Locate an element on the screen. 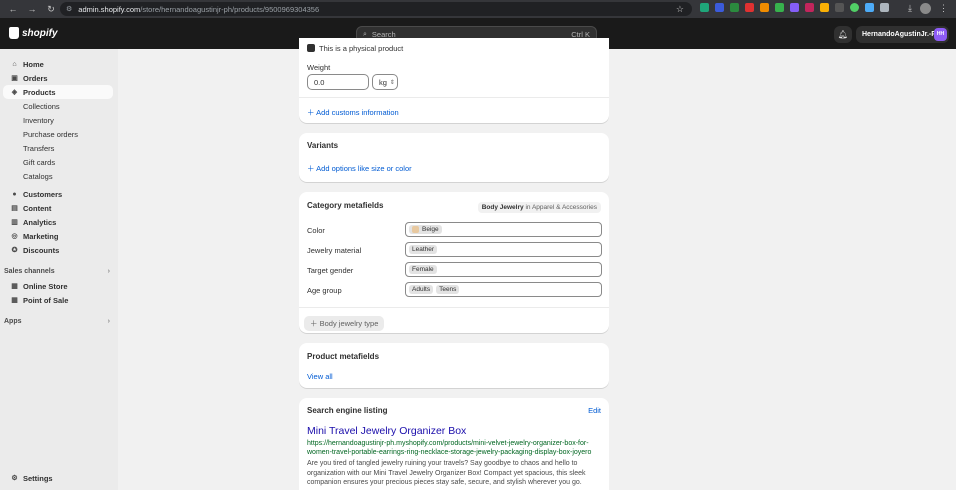 The height and width of the screenshot is (490, 956). orders-icon: ▣ is located at coordinates (14, 78).